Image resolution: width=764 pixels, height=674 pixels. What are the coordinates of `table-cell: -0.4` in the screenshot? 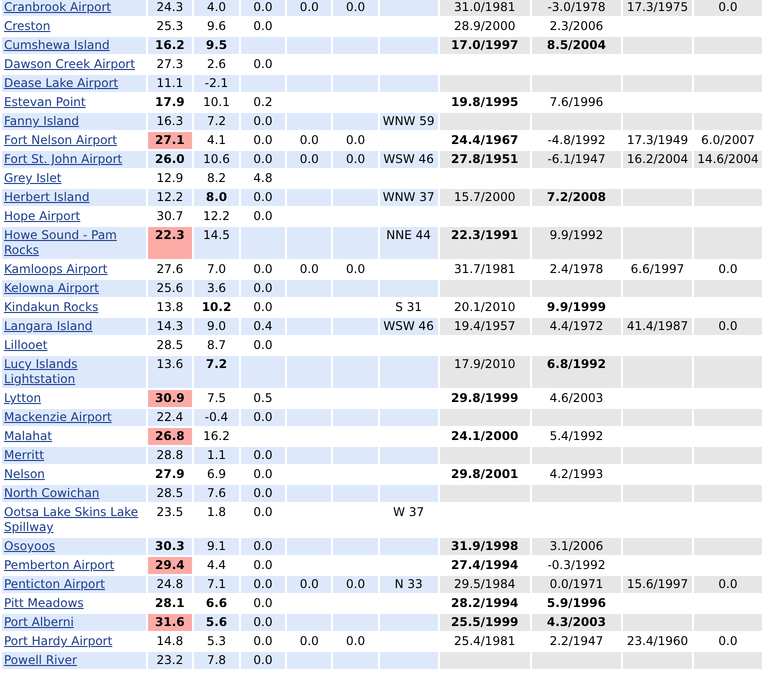 It's located at (216, 417).